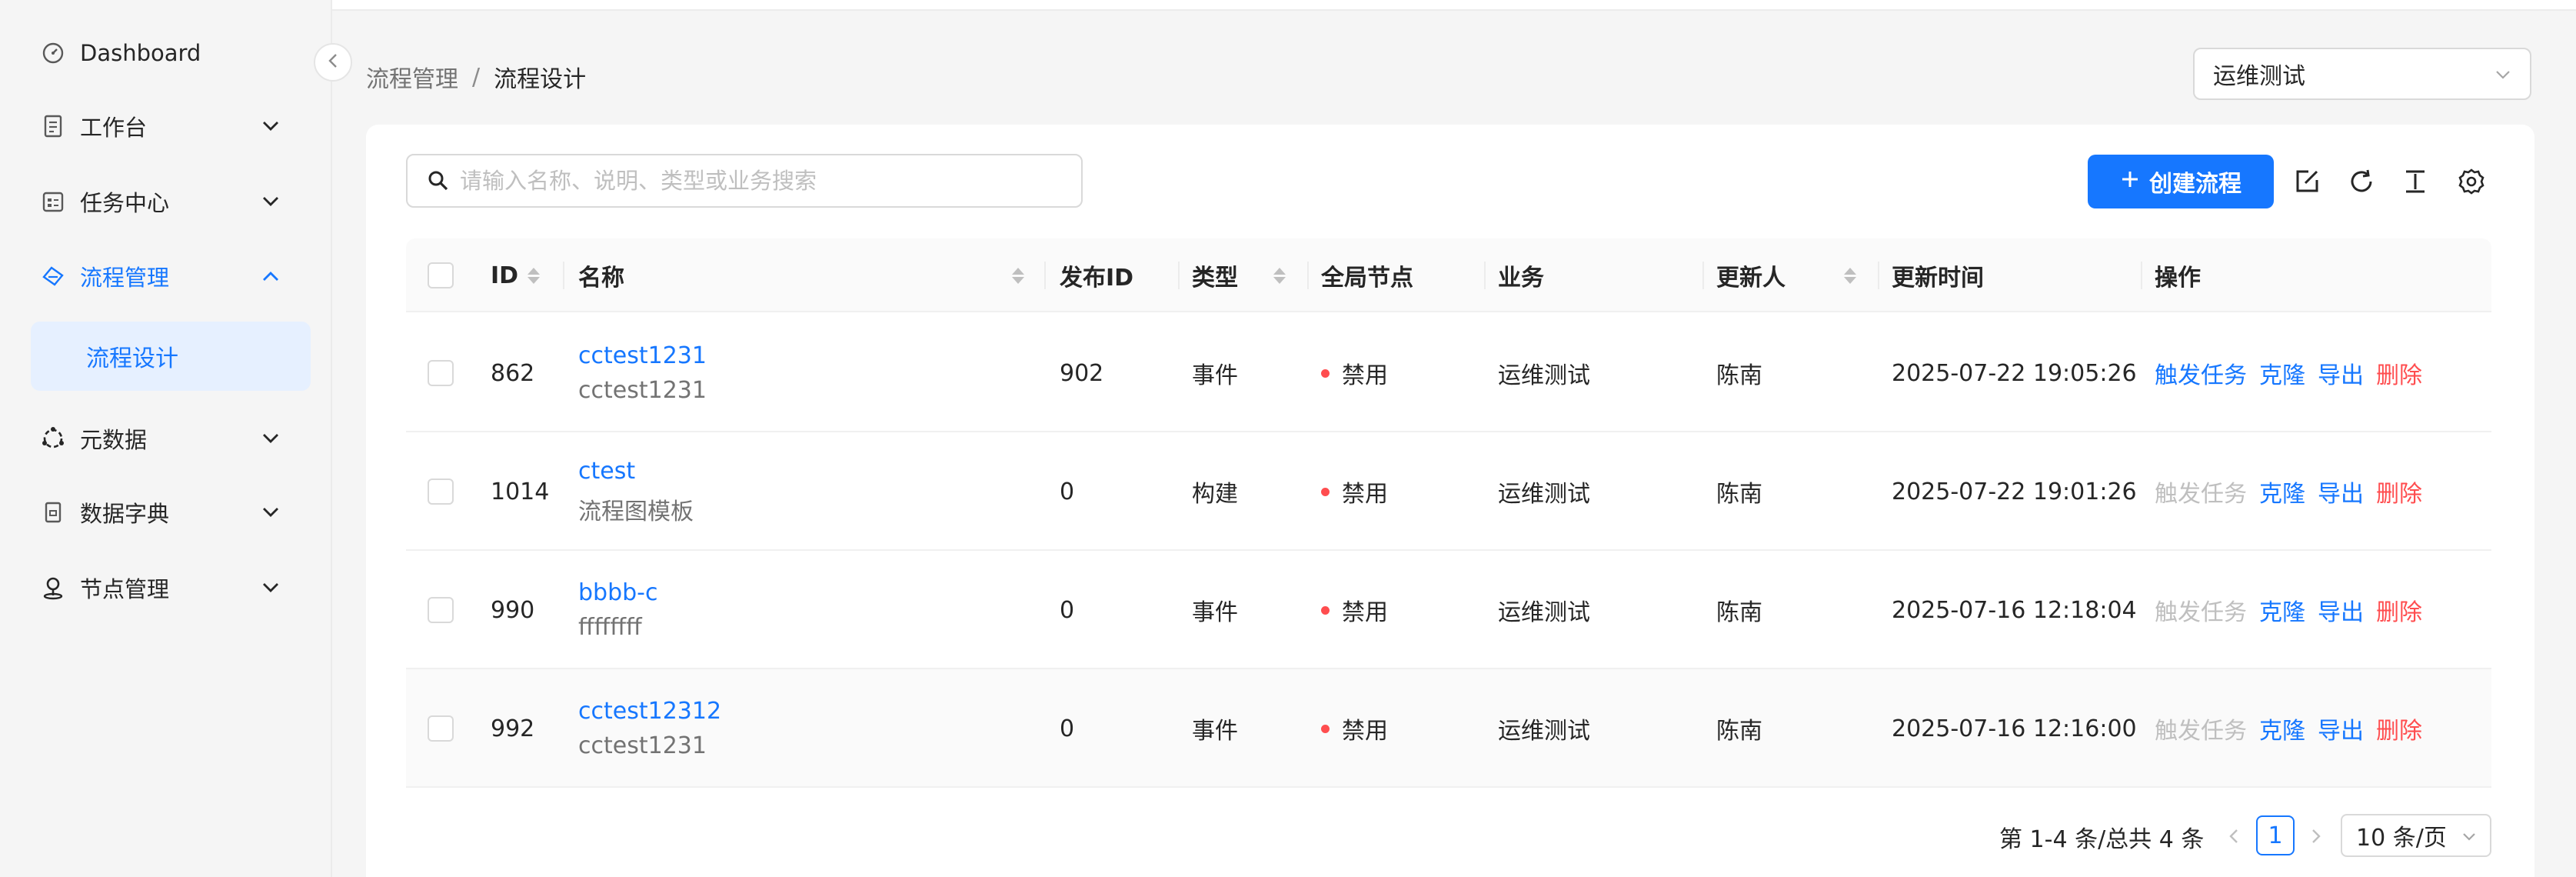  Describe the element at coordinates (114, 128) in the screenshot. I see `sidebar-item-label: 工作台` at that location.